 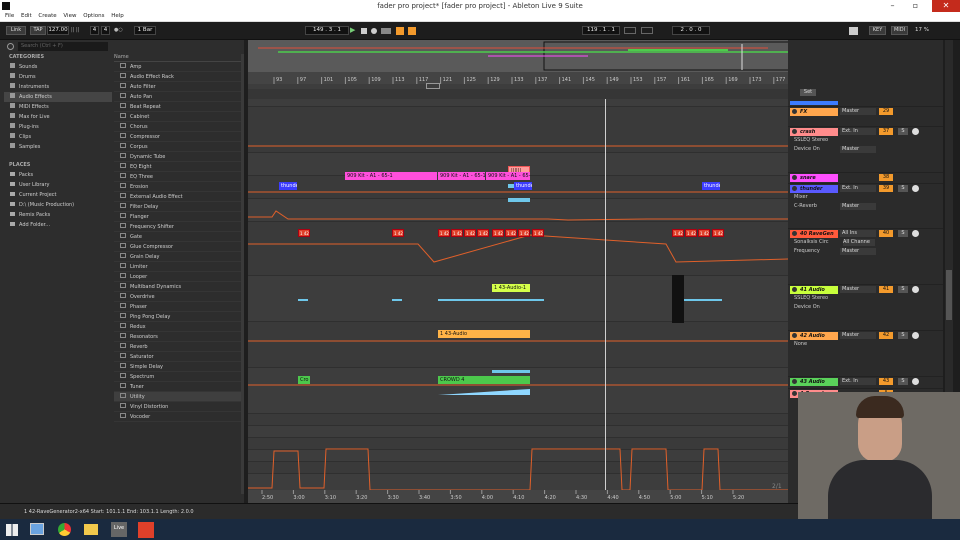 What do you see at coordinates (177, 347) in the screenshot?
I see `browser-item: Reverb` at bounding box center [177, 347].